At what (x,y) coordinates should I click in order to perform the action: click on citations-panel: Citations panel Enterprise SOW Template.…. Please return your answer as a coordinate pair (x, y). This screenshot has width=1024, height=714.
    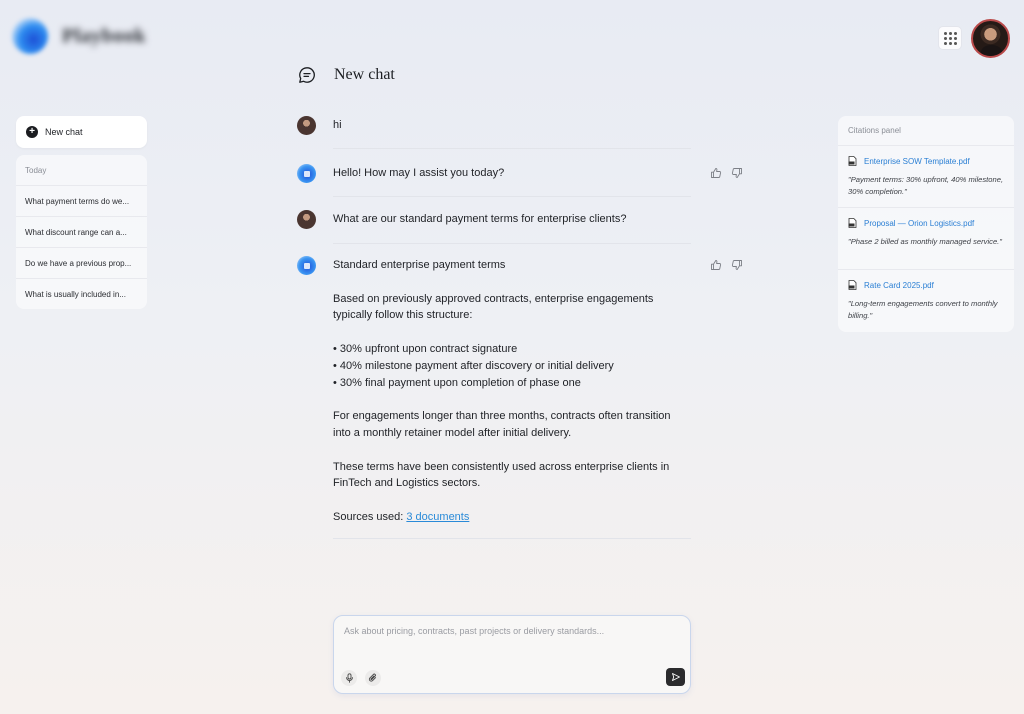
    Looking at the image, I should click on (926, 224).